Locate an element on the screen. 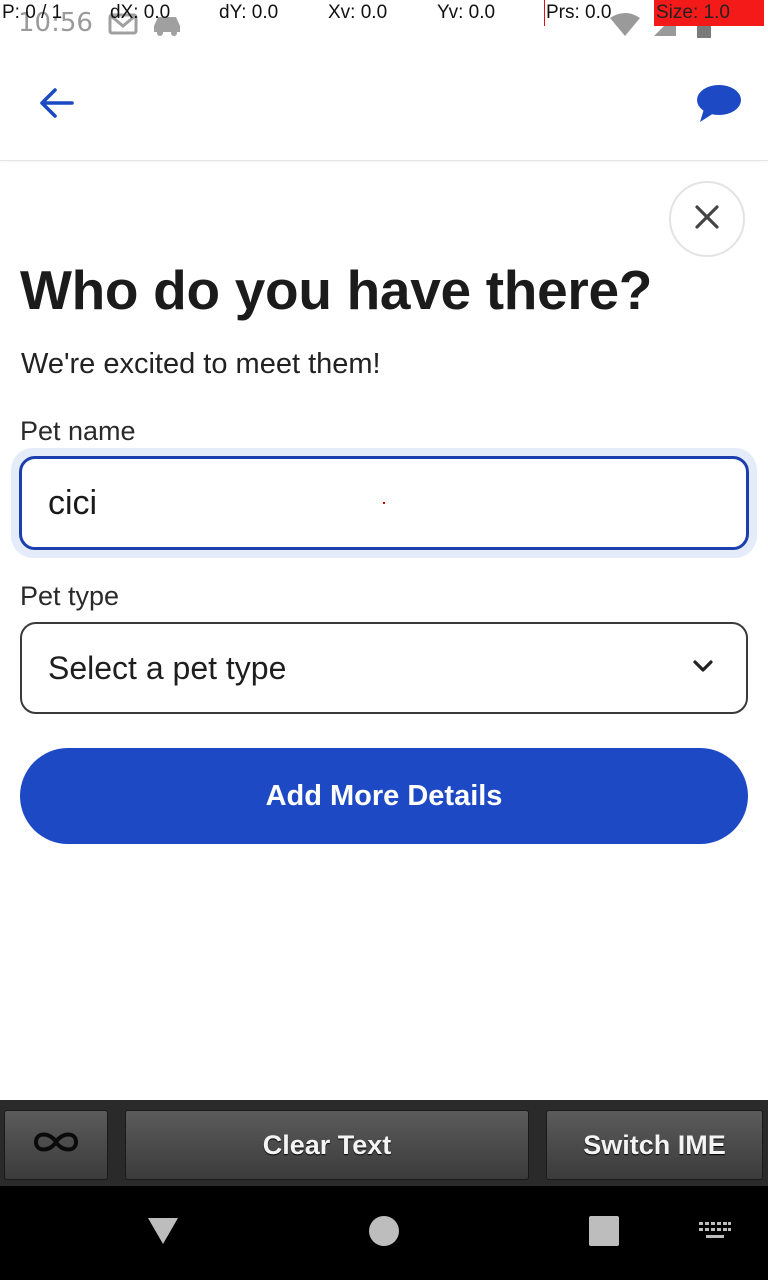 The image size is (768, 1280). debug-dy: dY: 0.0 is located at coordinates (249, 12).